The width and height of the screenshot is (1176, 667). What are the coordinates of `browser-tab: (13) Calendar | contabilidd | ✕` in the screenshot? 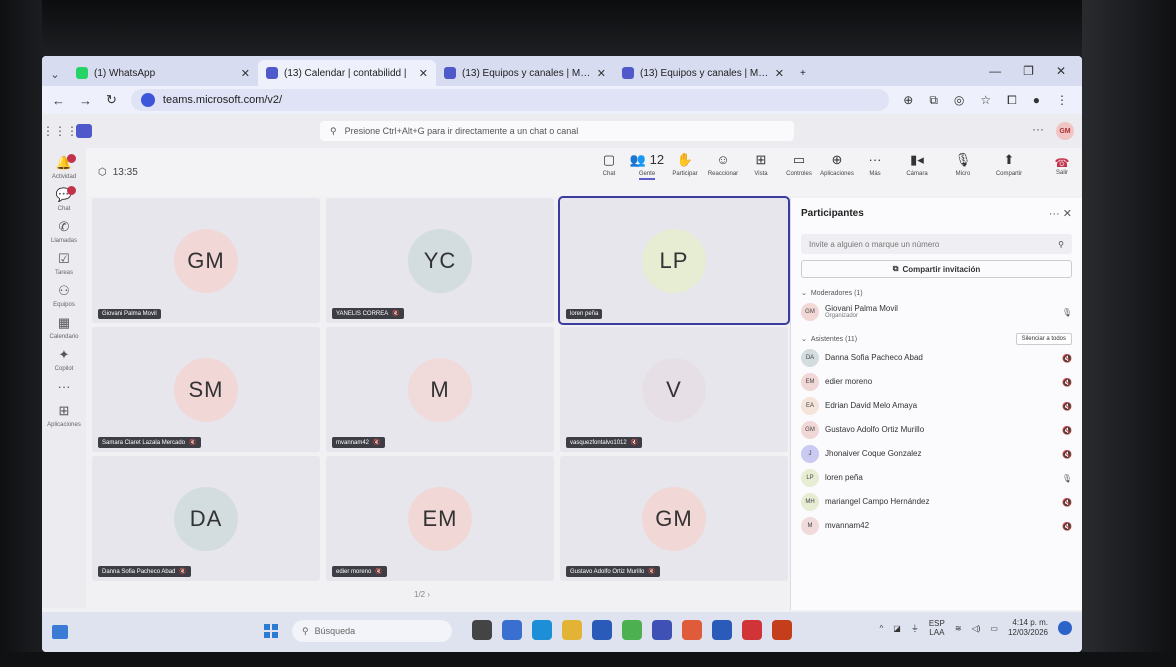 It's located at (347, 73).